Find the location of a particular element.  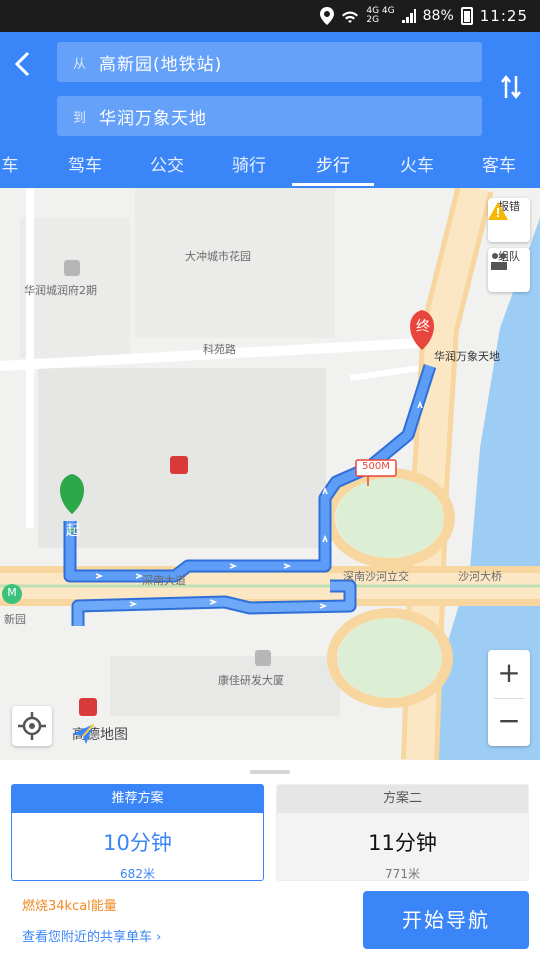

team-icon is located at coordinates (499, 261).